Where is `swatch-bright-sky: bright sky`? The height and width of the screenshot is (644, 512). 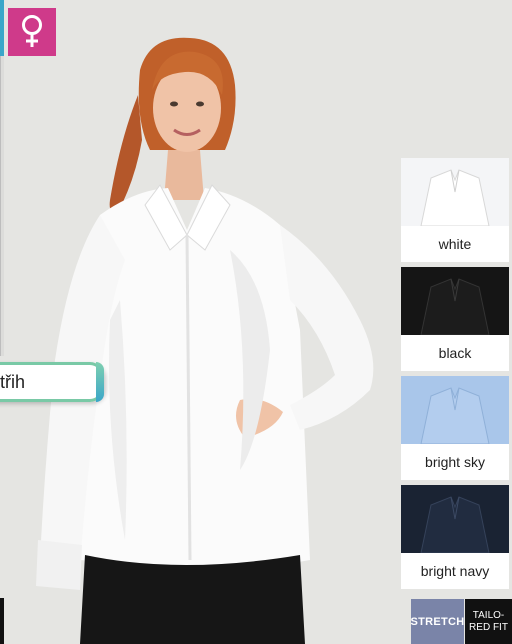
swatch-bright-sky: bright sky is located at coordinates (455, 428).